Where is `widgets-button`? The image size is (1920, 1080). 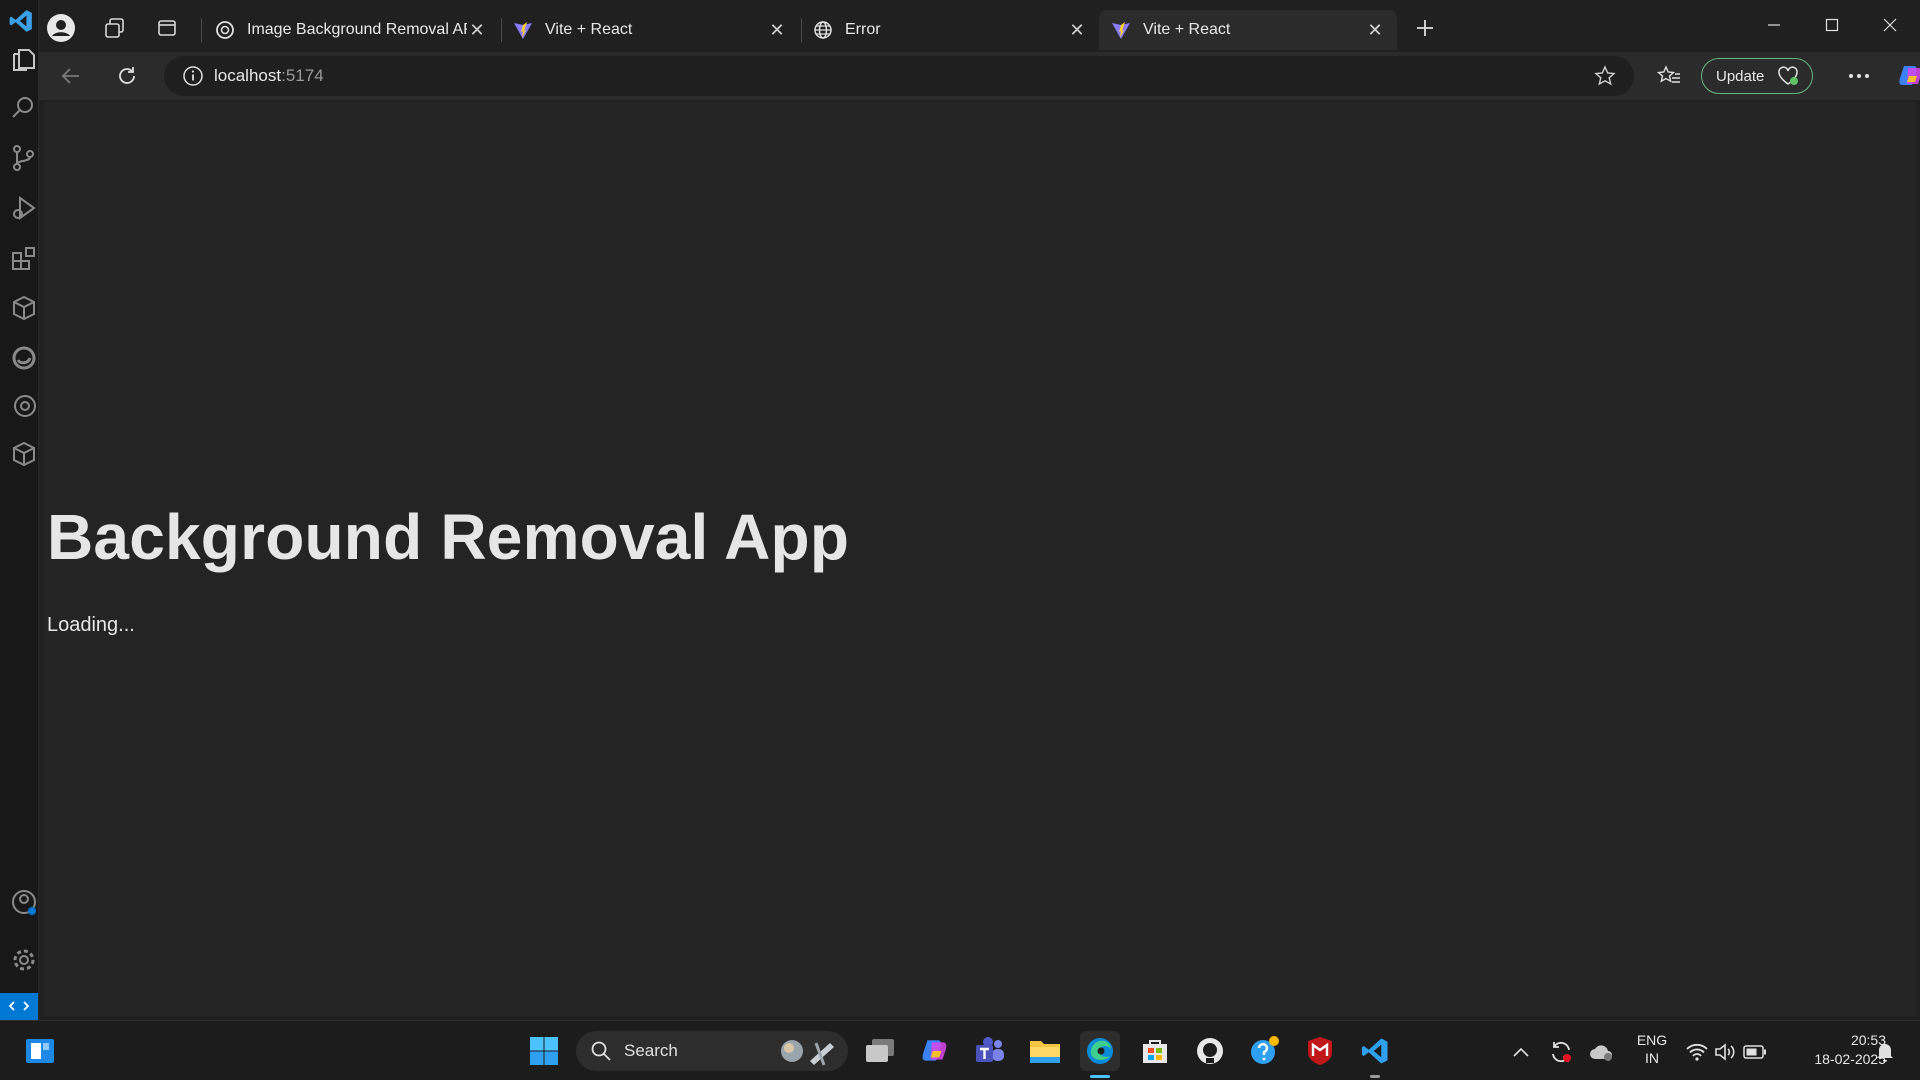
widgets-button is located at coordinates (40, 1051).